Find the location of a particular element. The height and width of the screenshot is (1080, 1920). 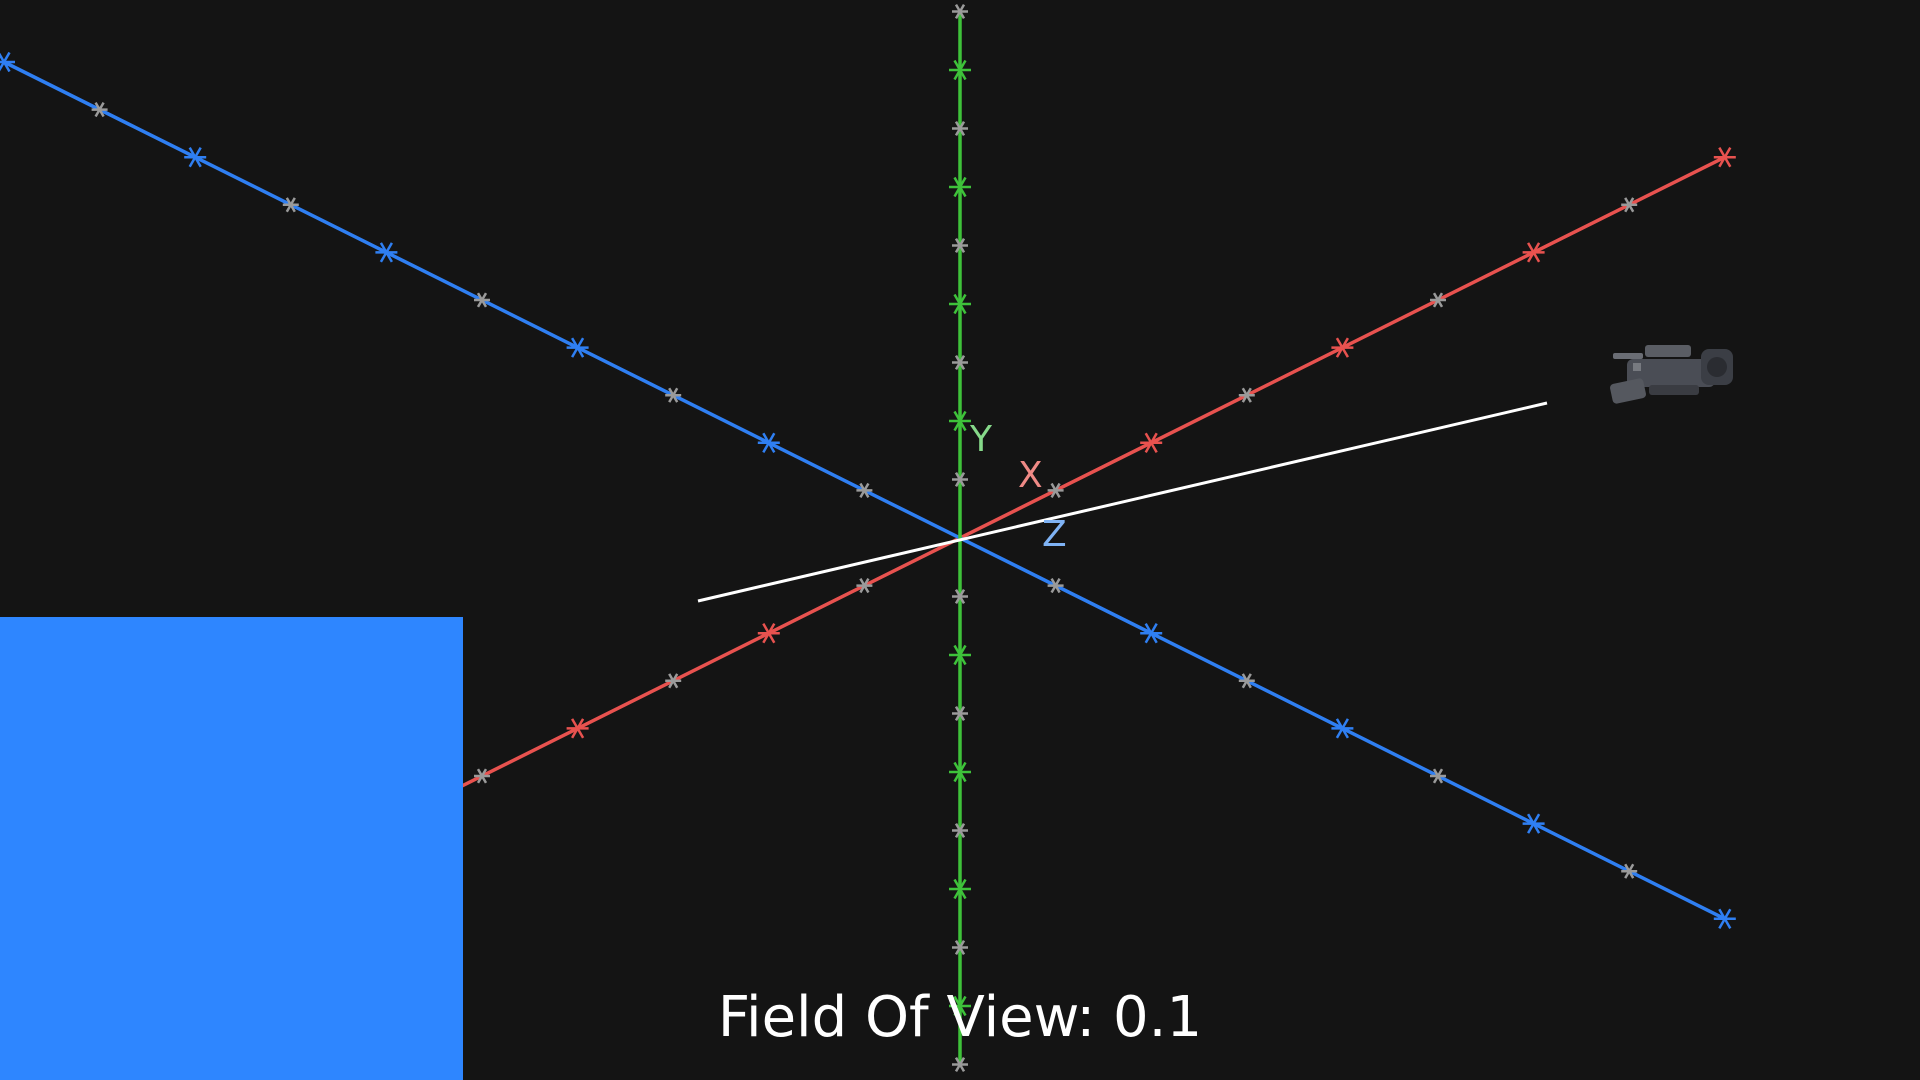

blue-color-panel is located at coordinates (231, 848).